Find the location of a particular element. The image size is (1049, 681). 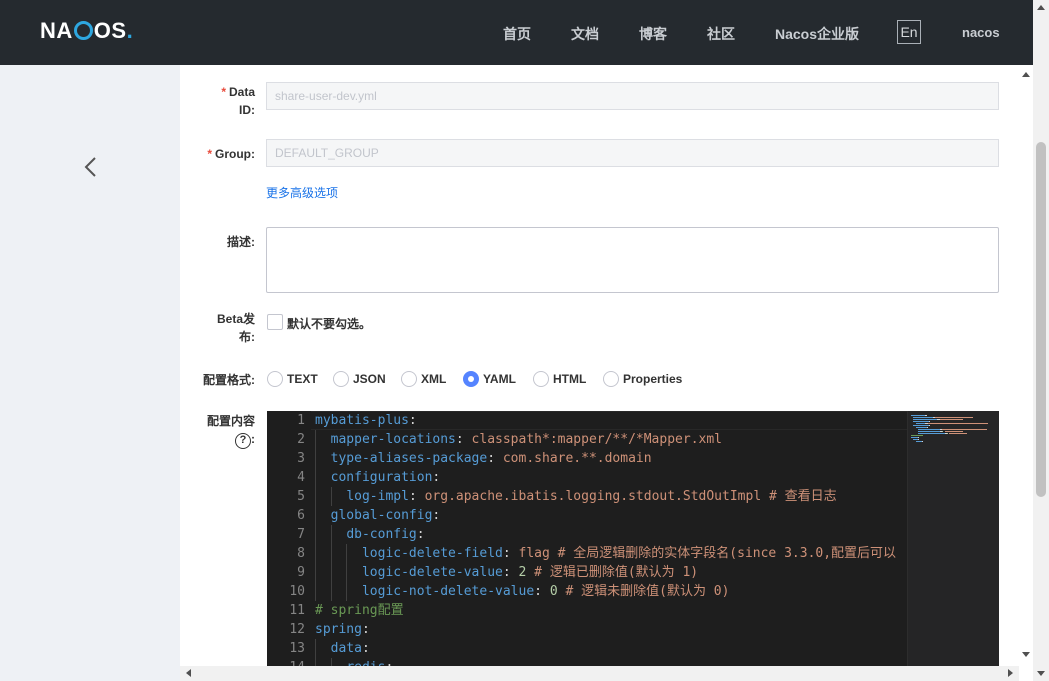

format-radio-html: HTML is located at coordinates (559, 379).